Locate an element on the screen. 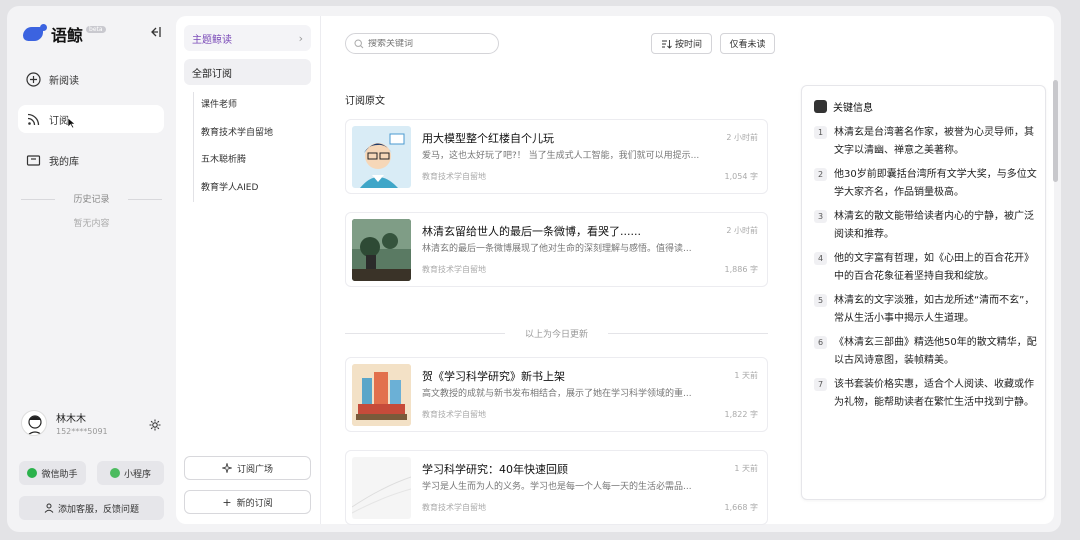 The width and height of the screenshot is (1080, 540). key-info-text: 林清玄的文字淡雅，如古龙所述“清而不玄”，常从生活小事中揭示人生道理。 is located at coordinates (934, 309).